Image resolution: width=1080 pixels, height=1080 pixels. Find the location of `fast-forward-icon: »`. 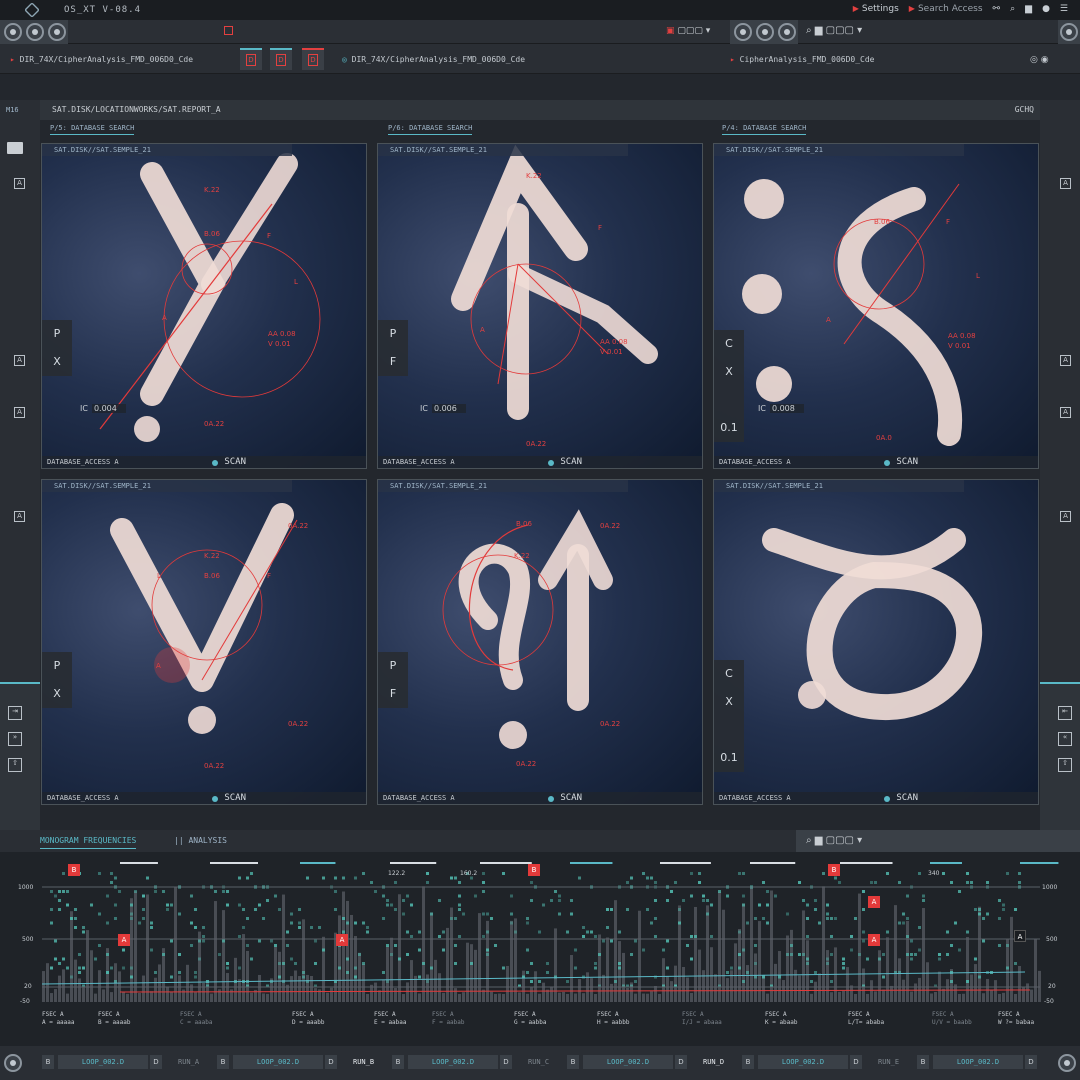

fast-forward-icon: » is located at coordinates (15, 739).